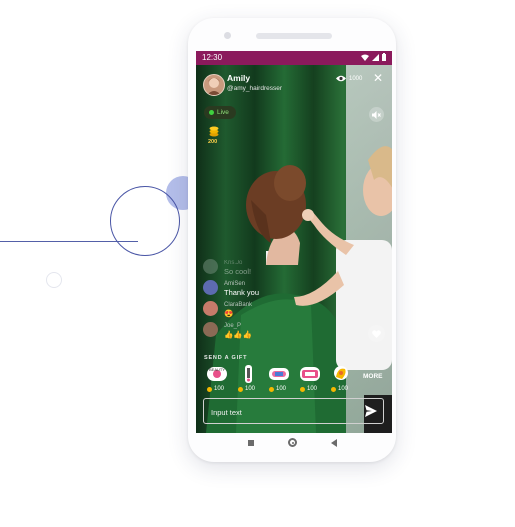  Describe the element at coordinates (378, 78) in the screenshot. I see `close-icon: ✕` at that location.